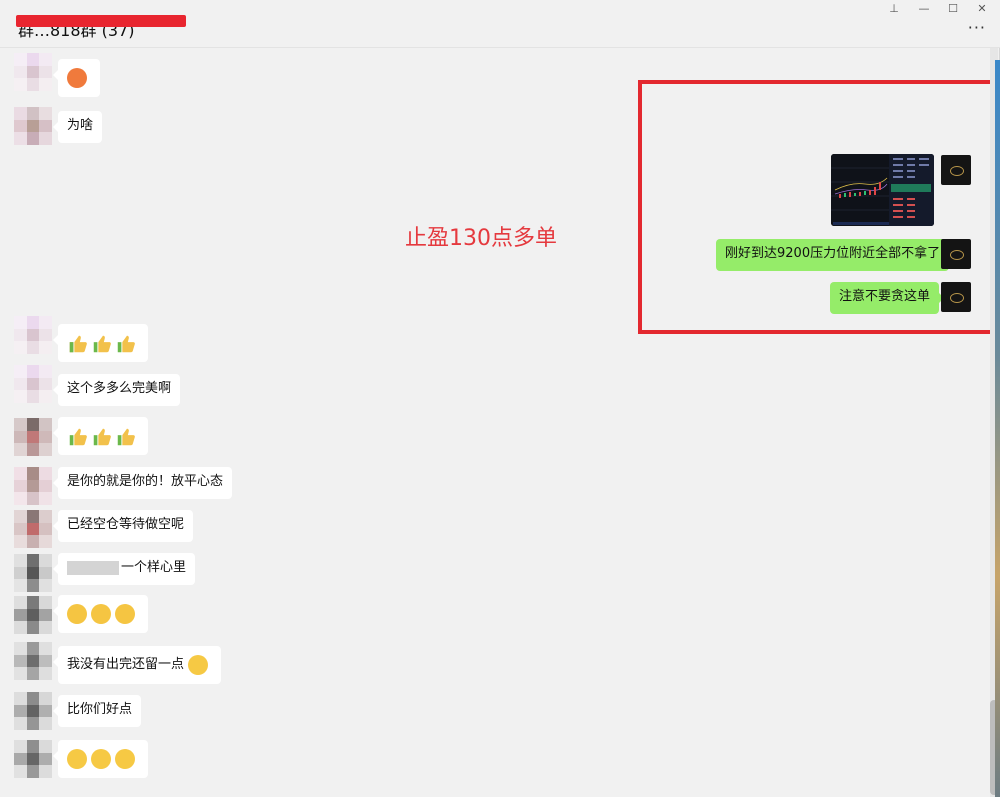 This screenshot has height=797, width=1000. I want to click on message-bubble: 这个多多么完美啊, so click(116, 390).